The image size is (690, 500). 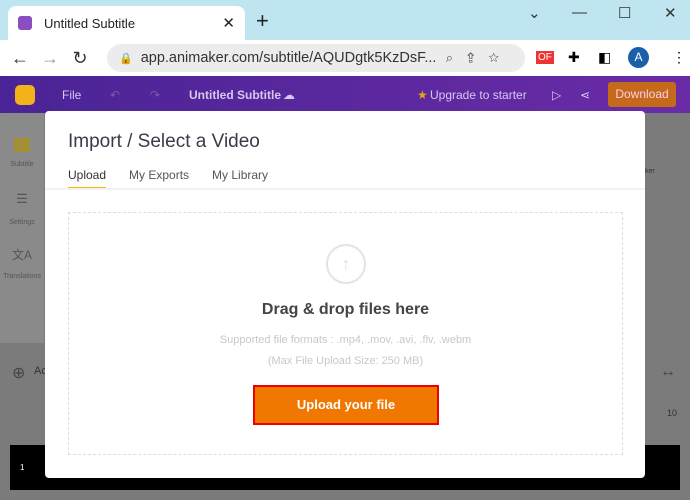 I want to click on tabs-divider, so click(x=345, y=189).